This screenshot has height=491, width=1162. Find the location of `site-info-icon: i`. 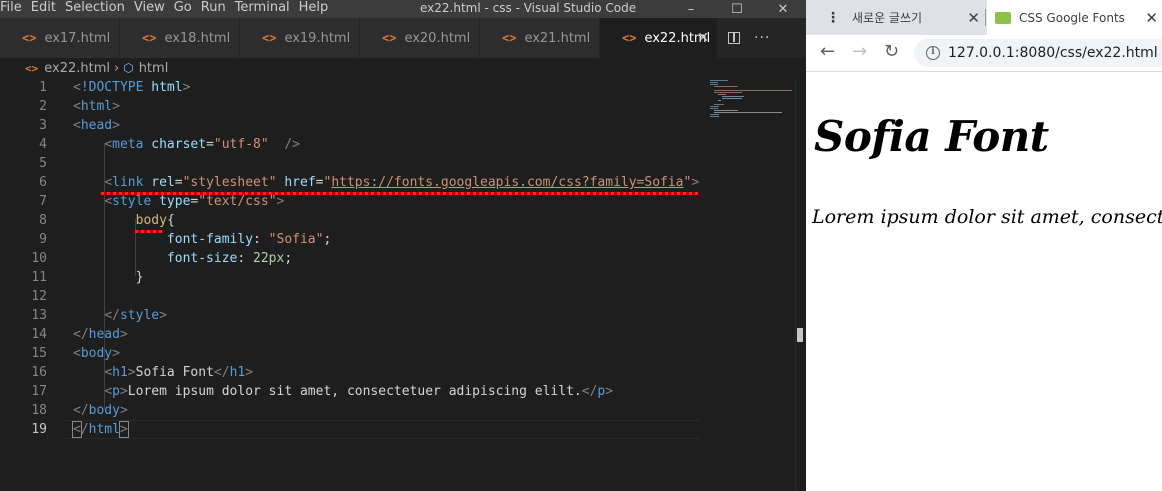

site-info-icon: i is located at coordinates (933, 53).